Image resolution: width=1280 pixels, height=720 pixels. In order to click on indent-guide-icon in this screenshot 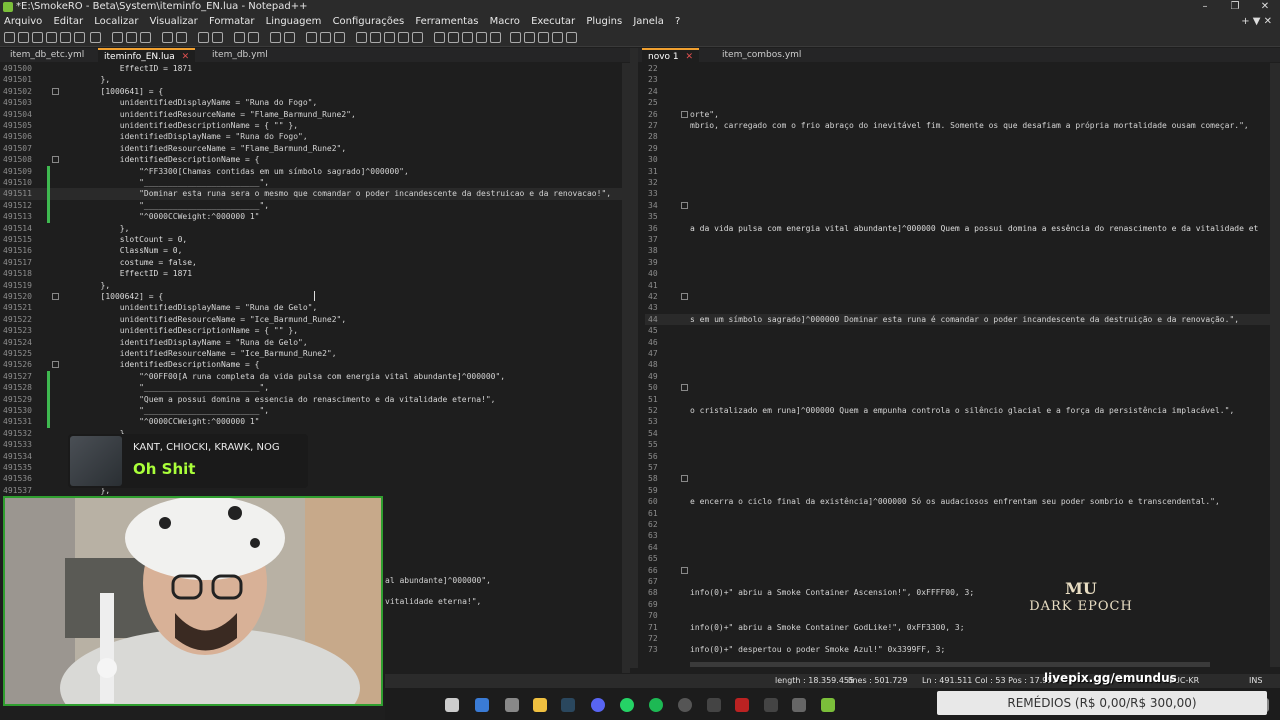, I will do `click(339, 37)`.